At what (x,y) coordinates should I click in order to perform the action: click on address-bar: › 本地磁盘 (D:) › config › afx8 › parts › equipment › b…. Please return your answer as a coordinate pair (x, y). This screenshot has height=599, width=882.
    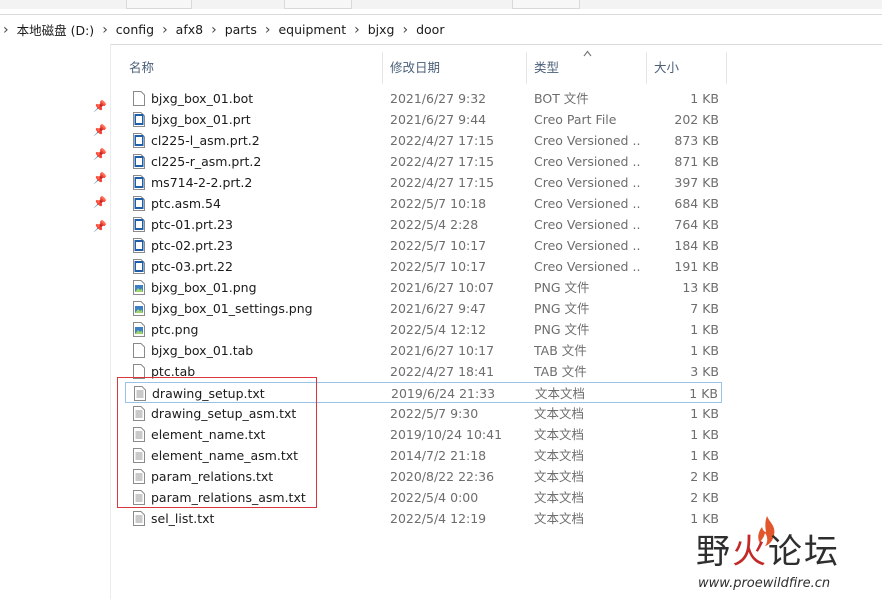
    Looking at the image, I should click on (441, 29).